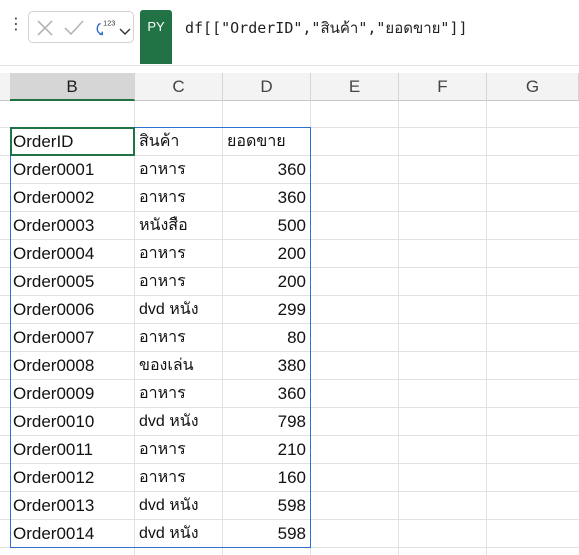  I want to click on order-id-cell: Order0001, so click(72, 170).